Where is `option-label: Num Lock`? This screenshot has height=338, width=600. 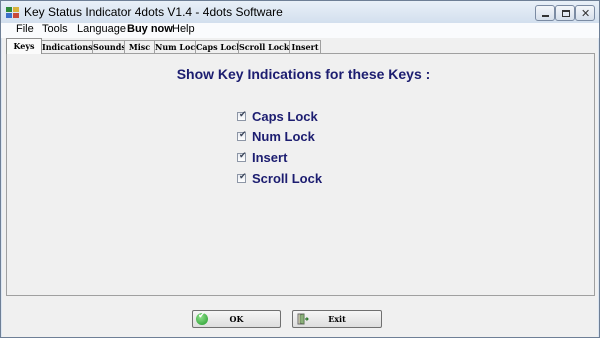 option-label: Num Lock is located at coordinates (283, 136).